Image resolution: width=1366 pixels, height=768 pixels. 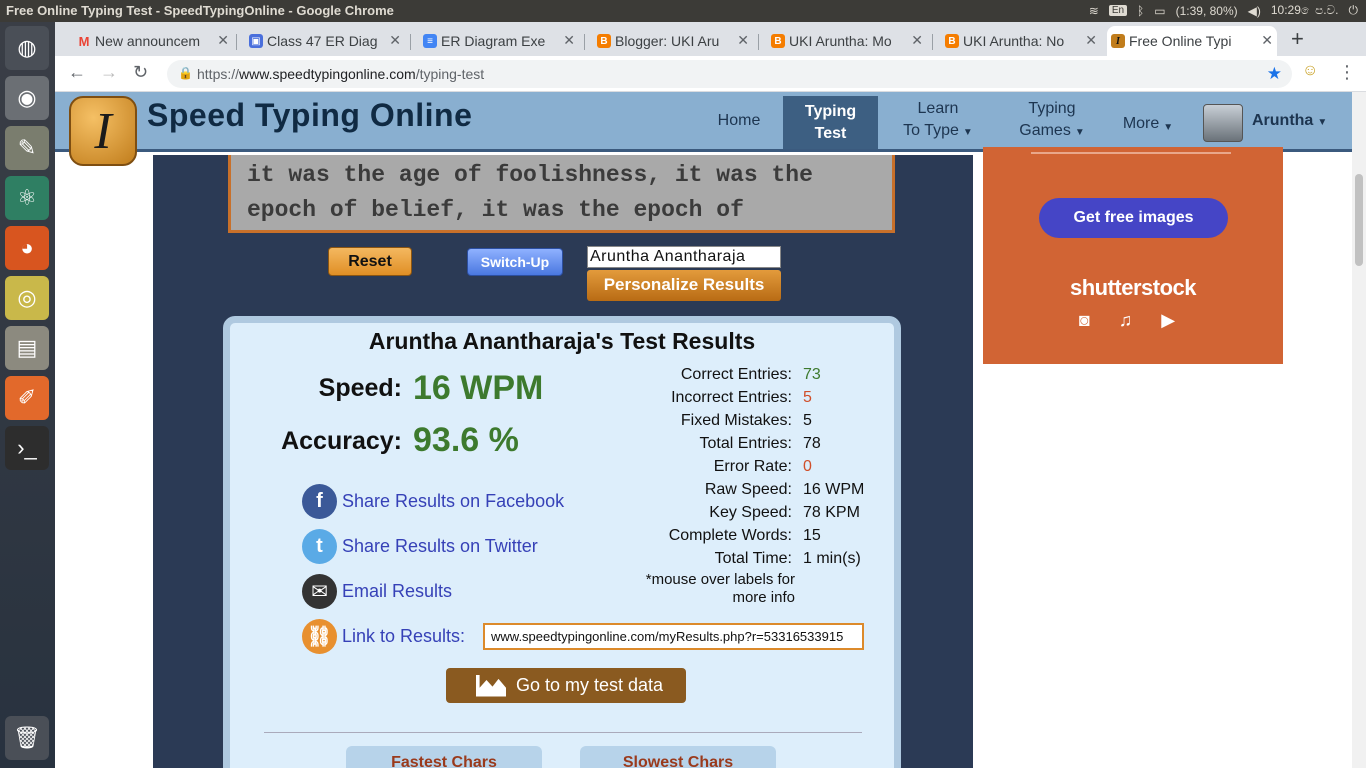 I want to click on tab-docs: ≡ ER Diagram Exe ✕, so click(x=499, y=41).